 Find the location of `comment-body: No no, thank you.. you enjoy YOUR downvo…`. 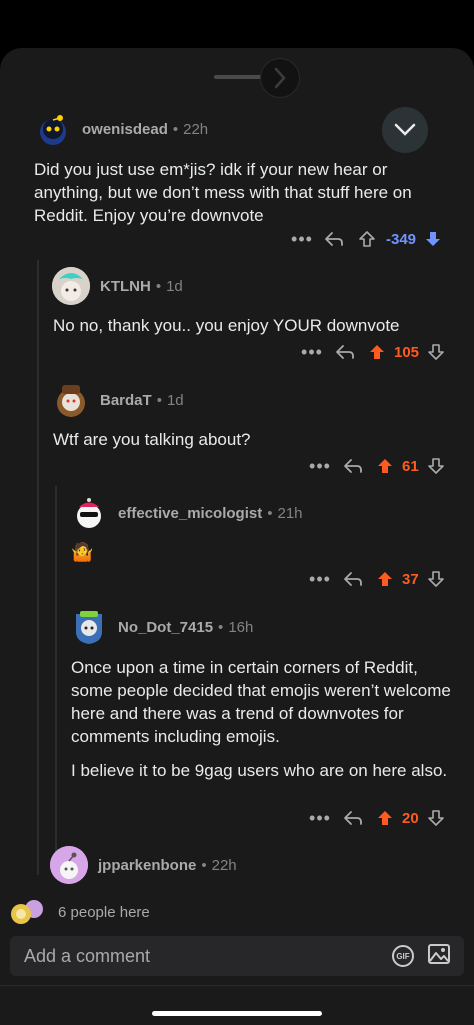

comment-body: No no, thank you.. you enjoy YOUR downvo… is located at coordinates (226, 325).